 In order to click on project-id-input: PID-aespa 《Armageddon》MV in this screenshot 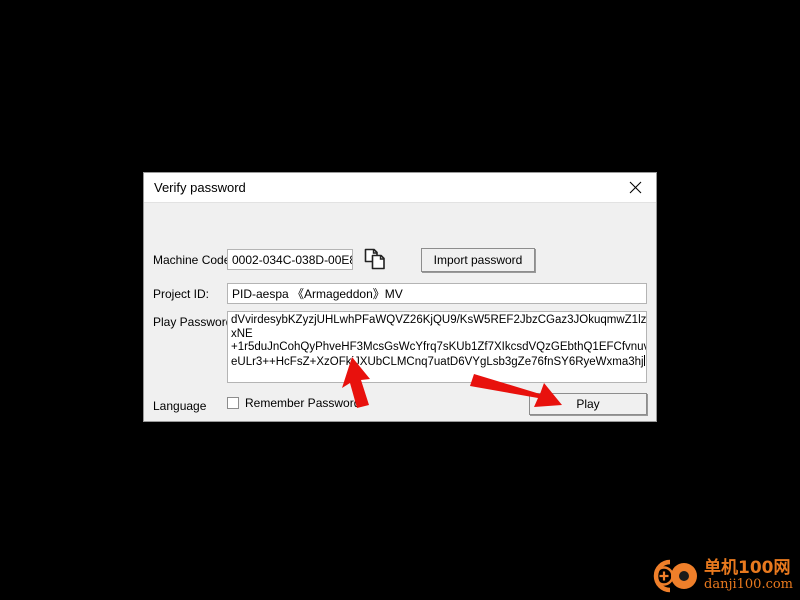, I will do `click(437, 293)`.